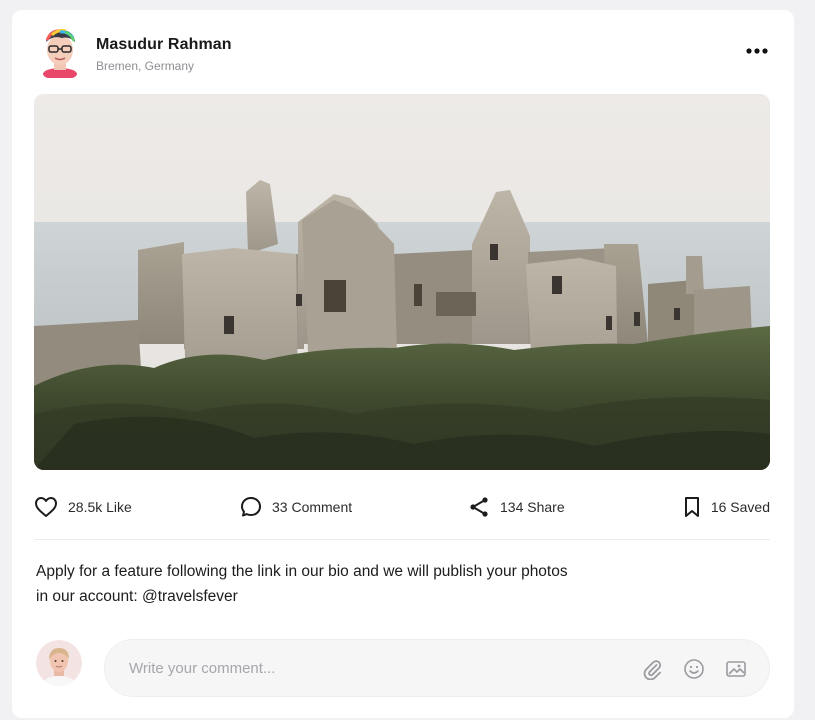 The height and width of the screenshot is (720, 815). I want to click on paperclip-icon, so click(652, 670).